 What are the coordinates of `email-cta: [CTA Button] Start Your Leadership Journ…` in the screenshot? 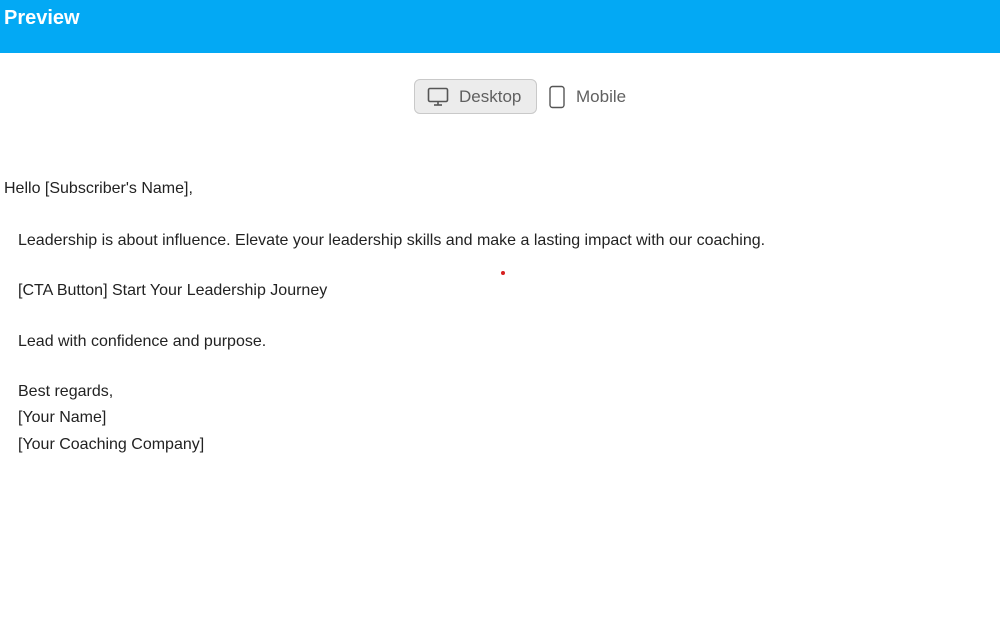 It's located at (173, 290).